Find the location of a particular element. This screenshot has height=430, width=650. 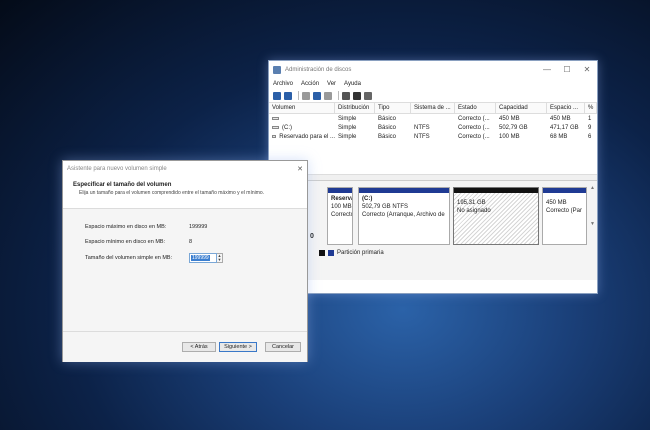

partition-name: Reserva is located at coordinates (341, 199).